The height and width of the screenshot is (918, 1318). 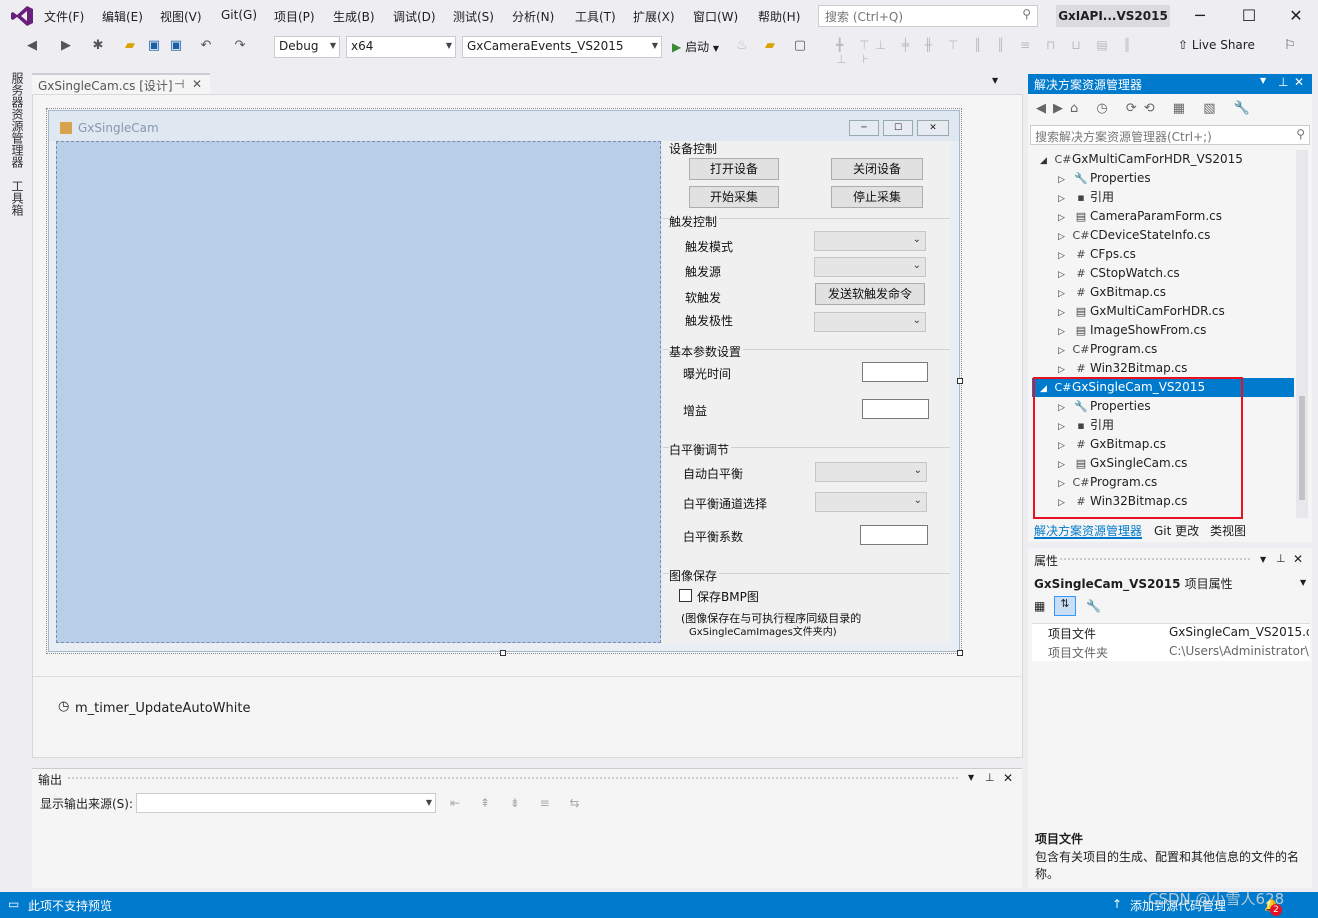 What do you see at coordinates (286, 803) in the screenshot?
I see `output-source-select: ▼` at bounding box center [286, 803].